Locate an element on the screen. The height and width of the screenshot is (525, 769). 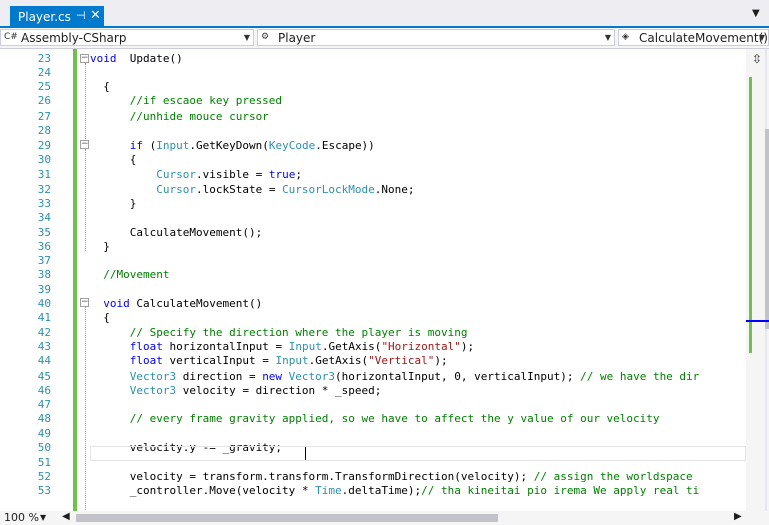
code-line: 28 is located at coordinates (373, 130).